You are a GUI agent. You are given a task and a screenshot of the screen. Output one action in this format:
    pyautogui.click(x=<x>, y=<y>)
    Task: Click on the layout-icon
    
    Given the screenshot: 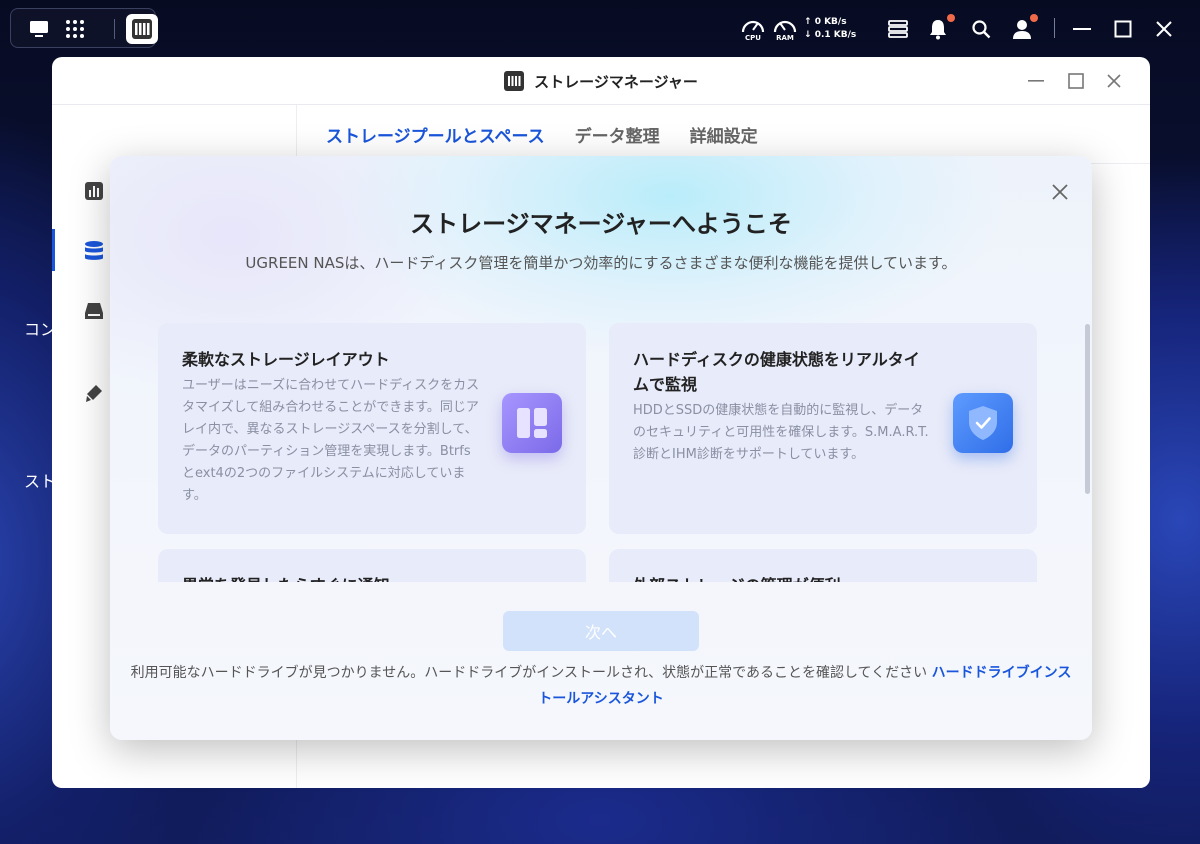 What is the action you would take?
    pyautogui.click(x=532, y=423)
    